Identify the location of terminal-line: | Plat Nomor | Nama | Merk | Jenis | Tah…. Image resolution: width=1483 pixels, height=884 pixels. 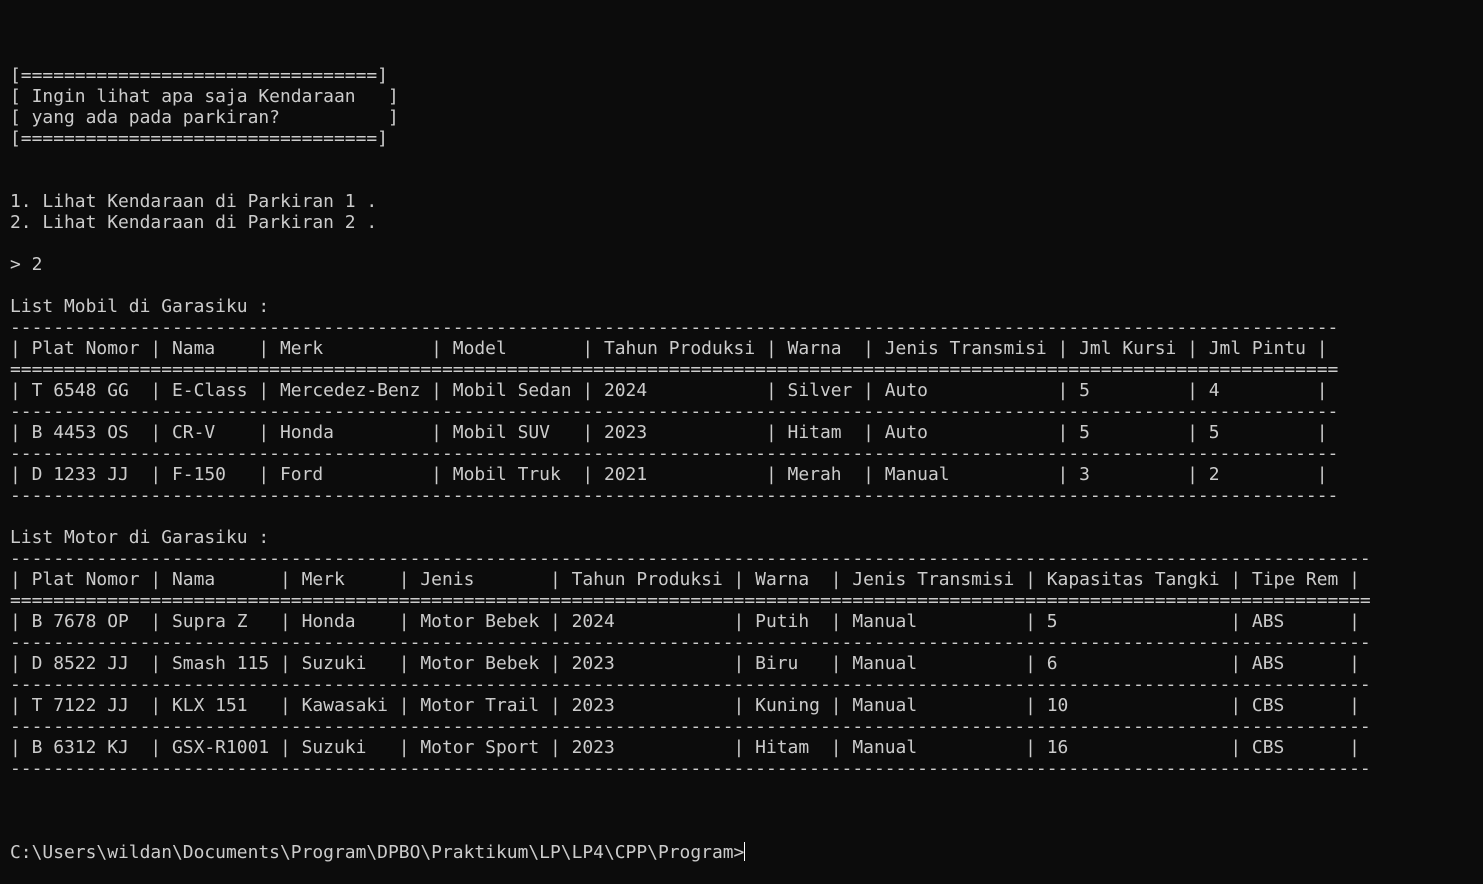
(685, 579).